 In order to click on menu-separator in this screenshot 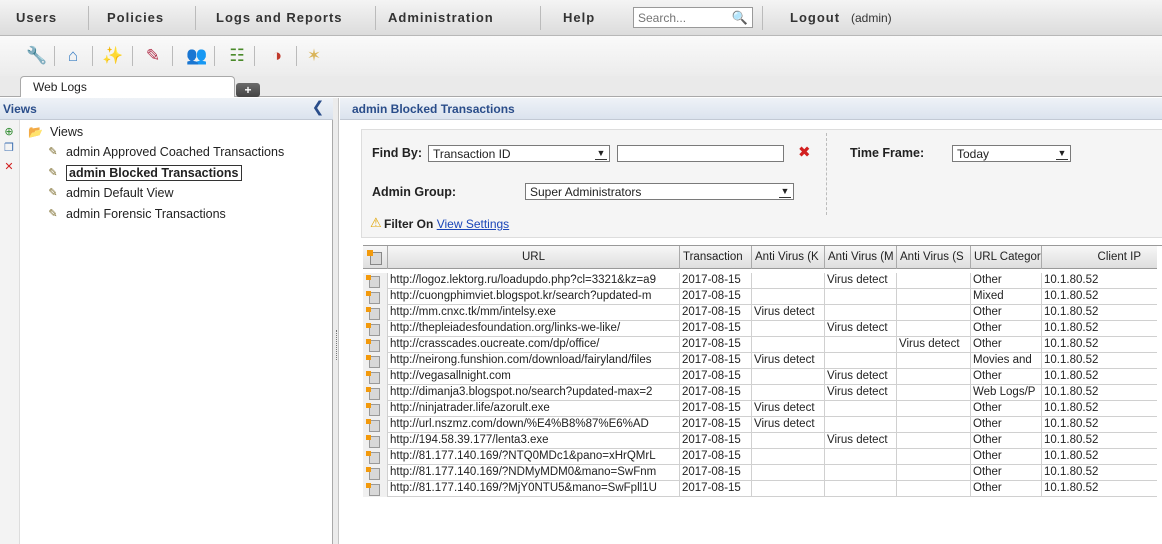, I will do `click(540, 18)`.